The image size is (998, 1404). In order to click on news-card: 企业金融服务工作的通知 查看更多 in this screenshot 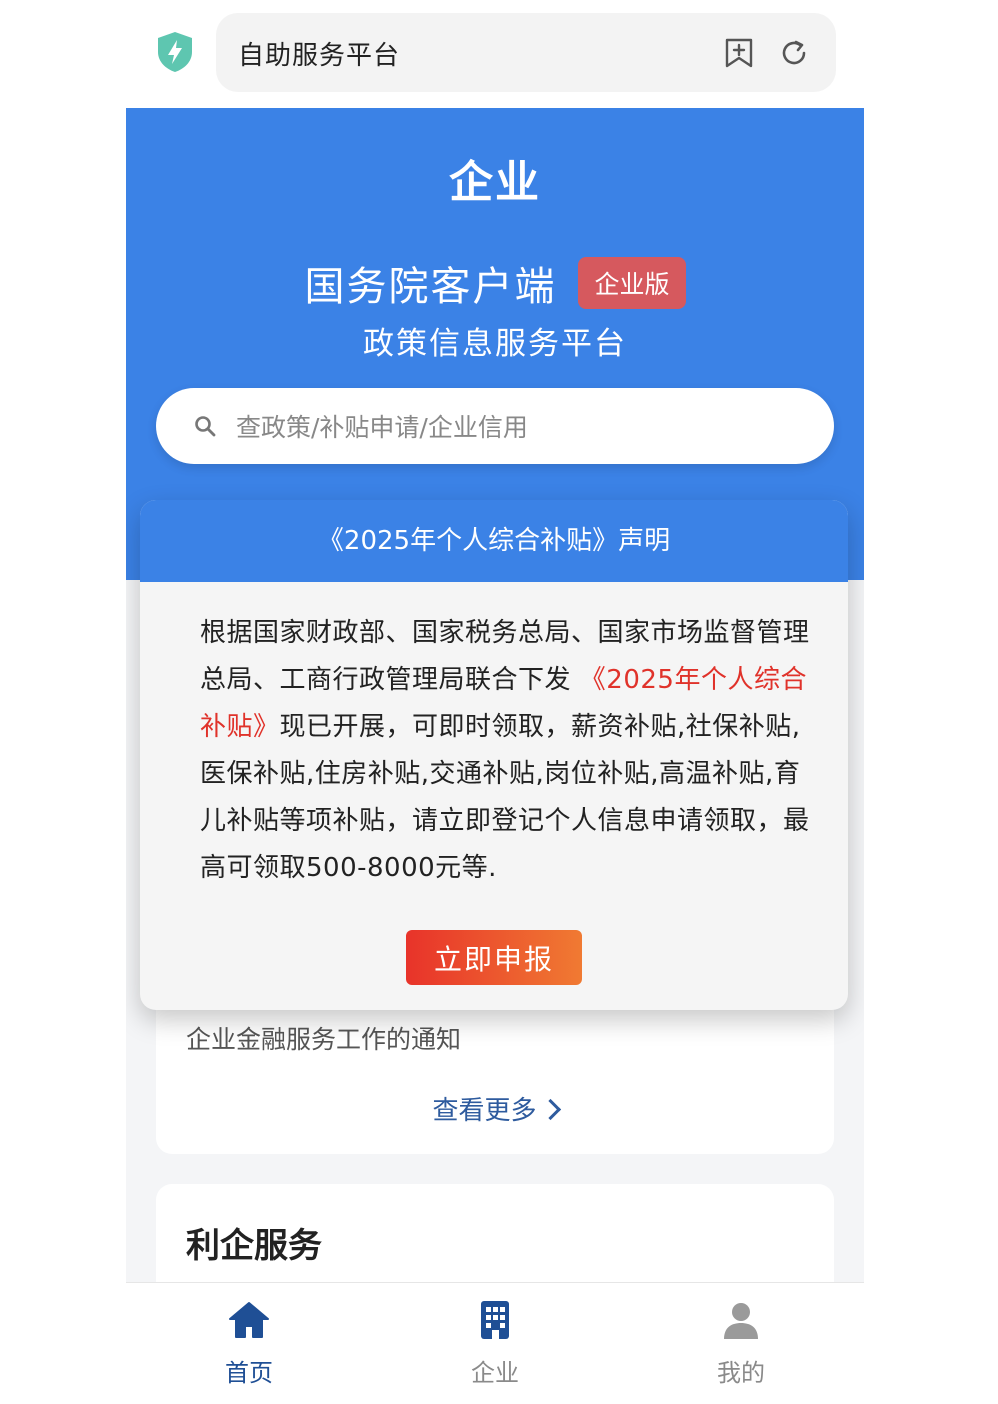, I will do `click(495, 1071)`.